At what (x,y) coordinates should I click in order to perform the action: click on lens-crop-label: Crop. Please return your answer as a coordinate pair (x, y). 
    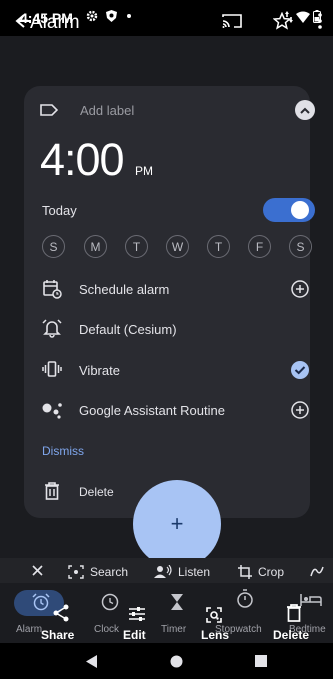
    Looking at the image, I should click on (271, 572).